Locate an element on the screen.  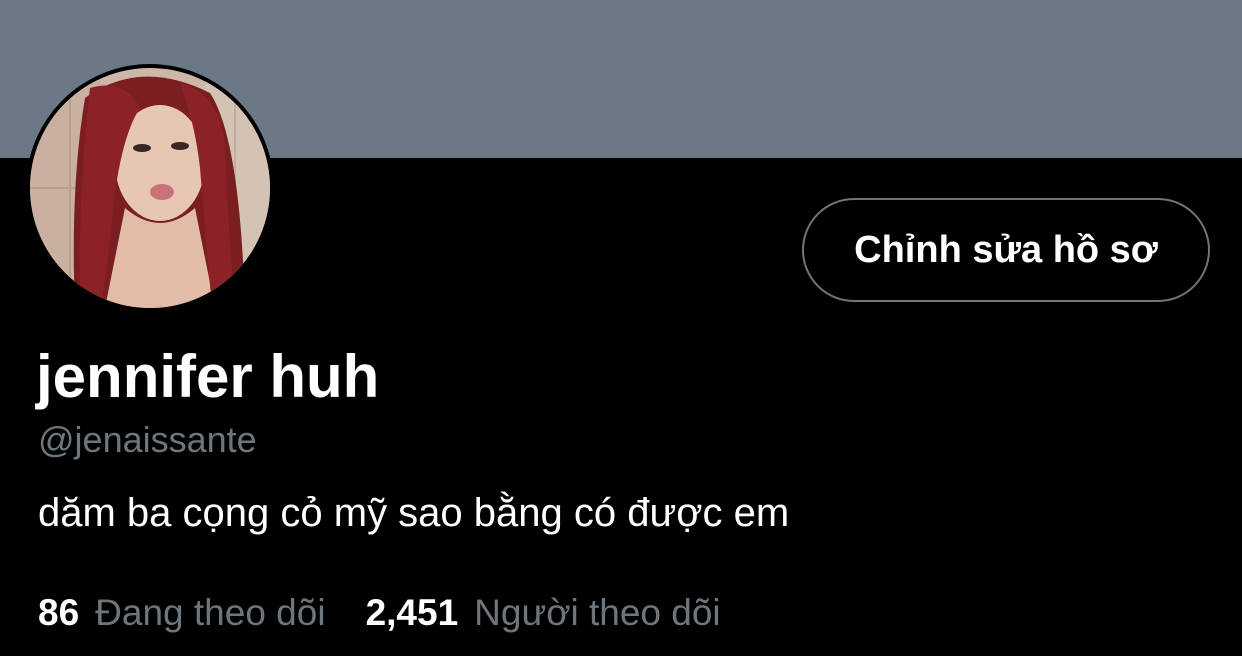
following-link: 86 Đang theo dõi is located at coordinates (182, 613).